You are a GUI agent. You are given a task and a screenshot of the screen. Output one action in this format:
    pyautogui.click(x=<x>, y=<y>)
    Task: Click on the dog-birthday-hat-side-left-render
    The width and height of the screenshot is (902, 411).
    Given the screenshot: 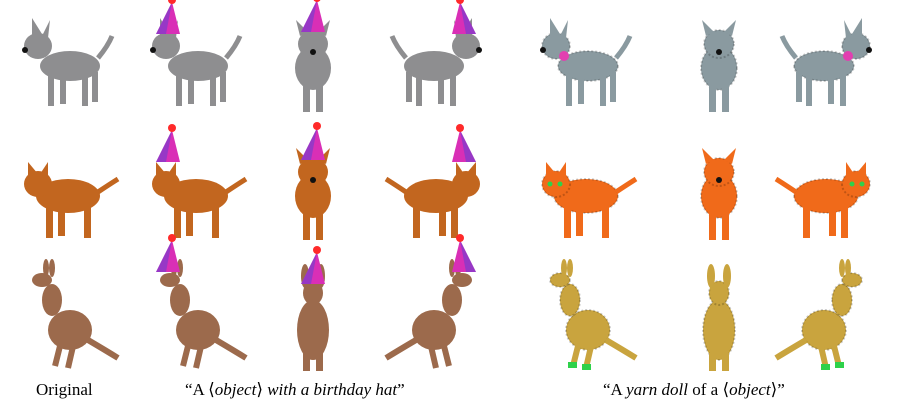 What is the action you would take?
    pyautogui.click(x=193, y=62)
    